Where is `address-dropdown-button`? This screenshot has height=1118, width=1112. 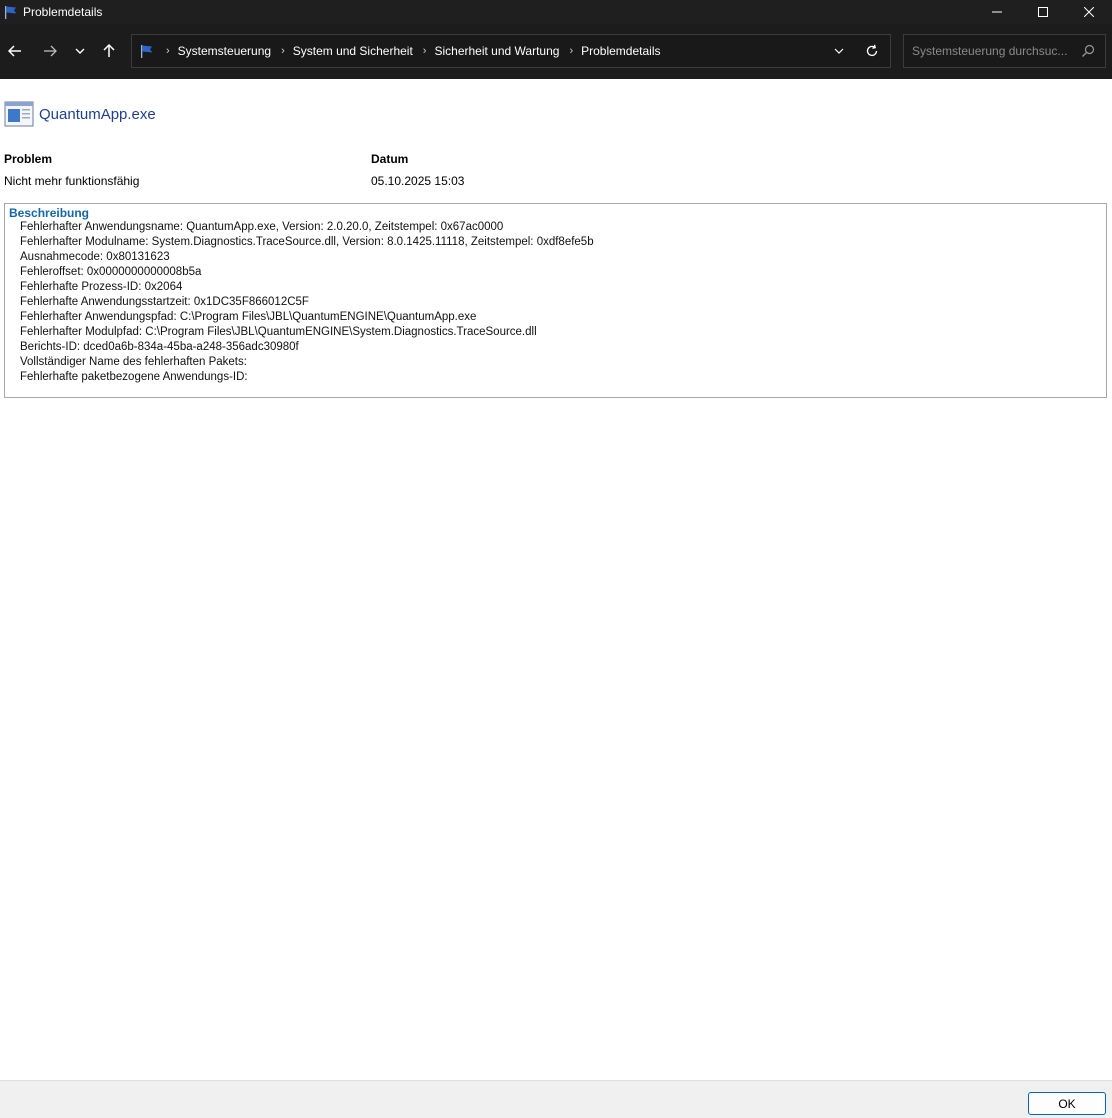 address-dropdown-button is located at coordinates (839, 51).